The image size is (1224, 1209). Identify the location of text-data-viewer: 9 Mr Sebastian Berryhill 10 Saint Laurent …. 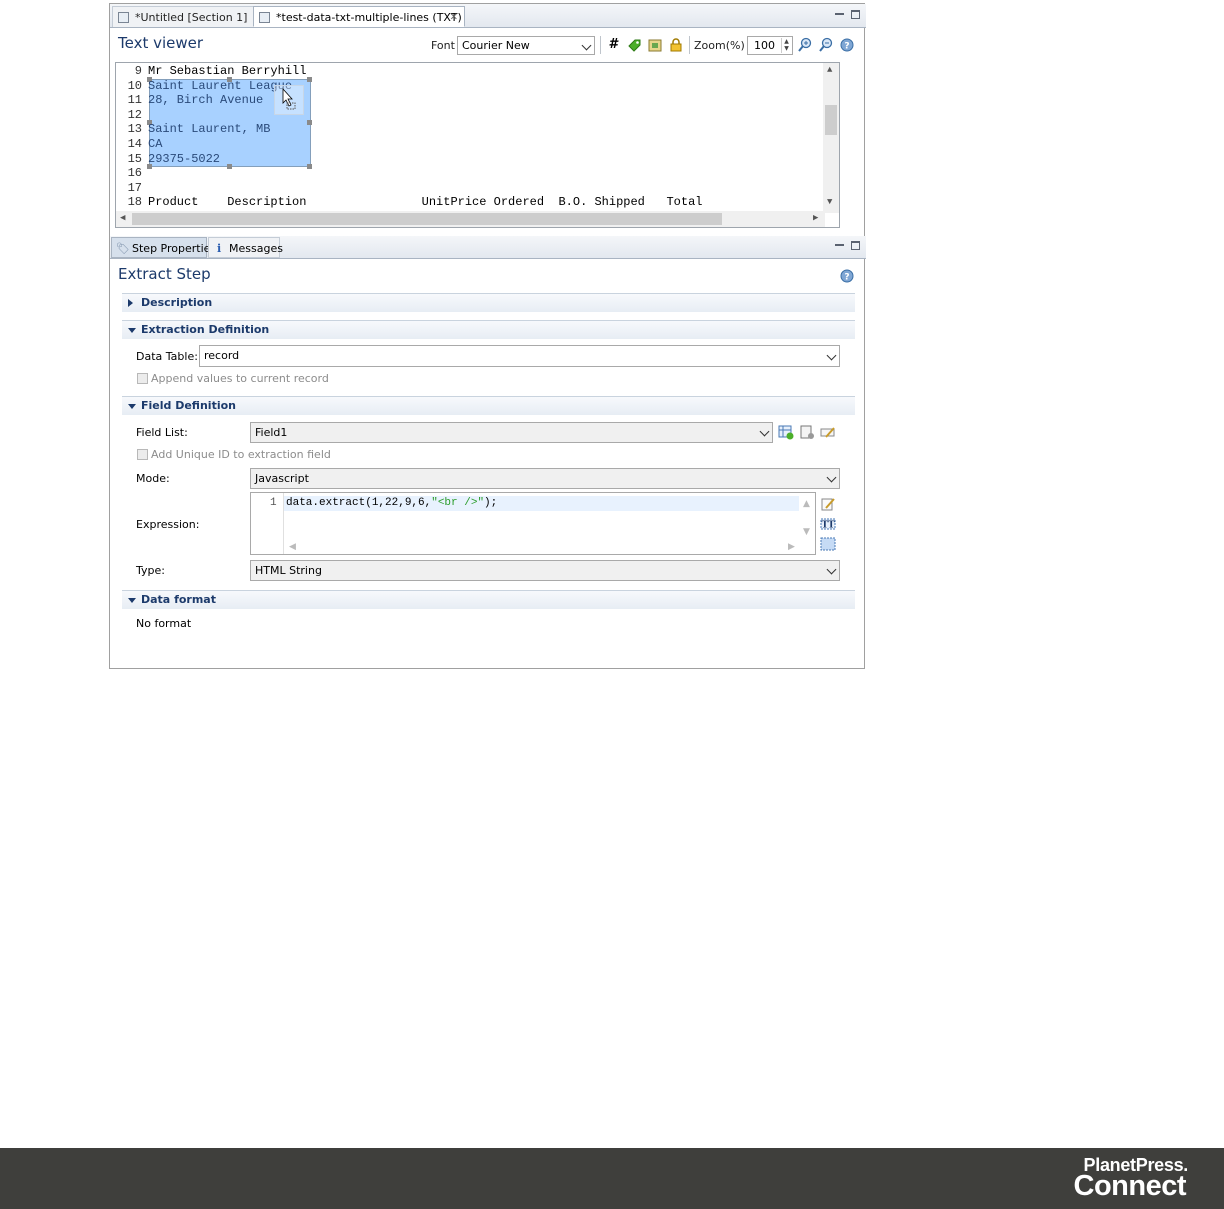
(477, 145).